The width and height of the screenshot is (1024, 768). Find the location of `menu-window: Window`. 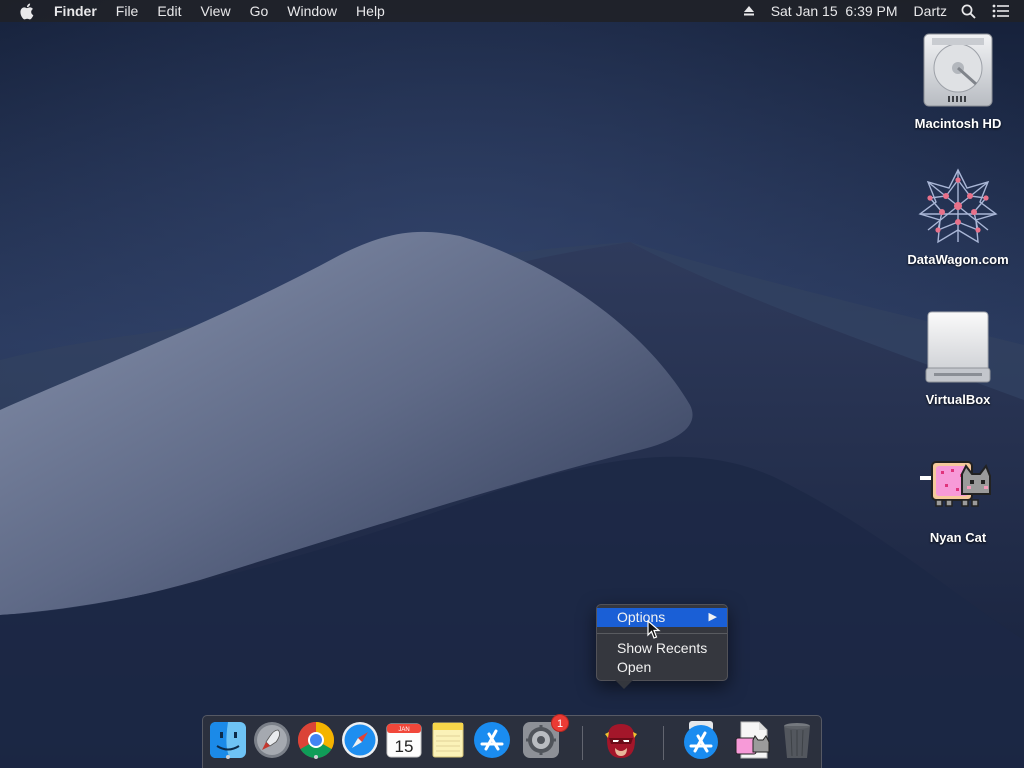

menu-window: Window is located at coordinates (312, 11).